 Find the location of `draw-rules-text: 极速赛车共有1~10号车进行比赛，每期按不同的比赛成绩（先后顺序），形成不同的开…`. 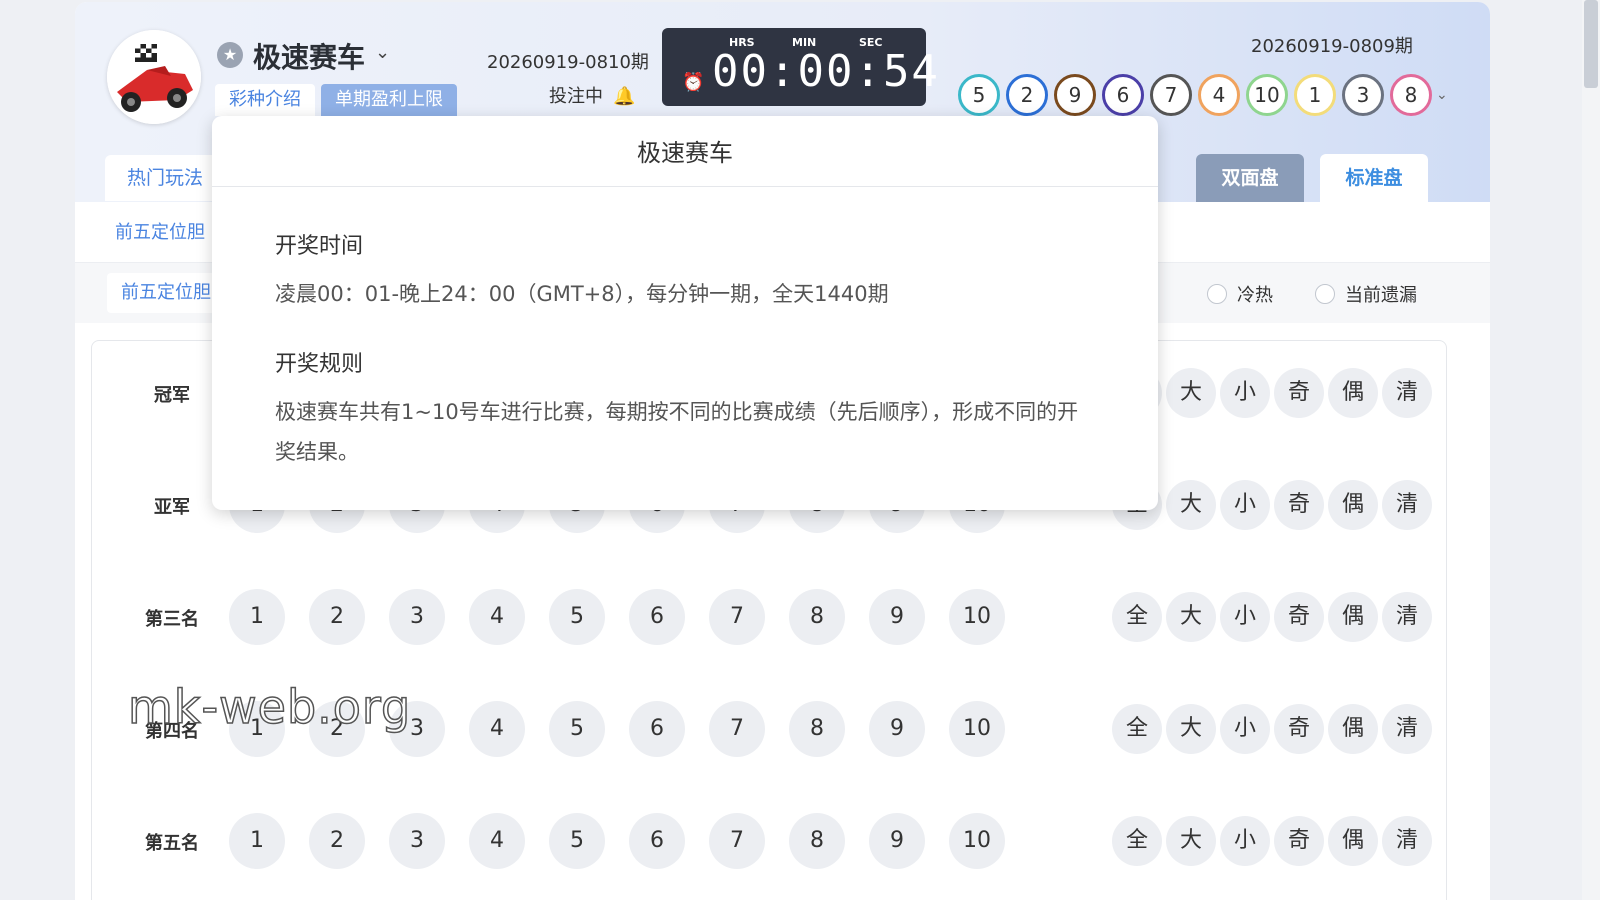

draw-rules-text: 极速赛车共有1~10号车进行比赛，每期按不同的比赛成绩（先后顺序），形成不同的开… is located at coordinates (677, 432).